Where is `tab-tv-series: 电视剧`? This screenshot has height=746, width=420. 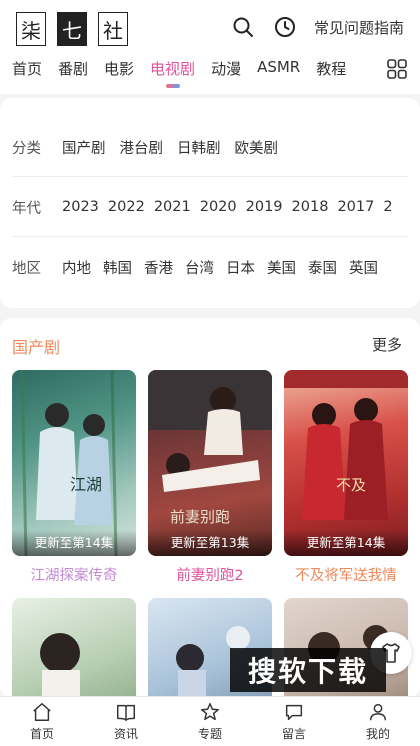
tab-tv-series: 电视剧 is located at coordinates (172, 68).